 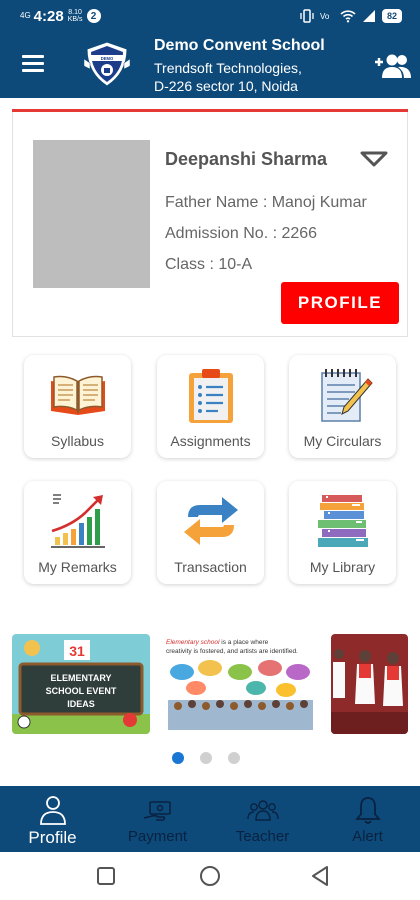 I want to click on bottom-navigation: Profile Payment Teacher Alert, so click(x=210, y=819).